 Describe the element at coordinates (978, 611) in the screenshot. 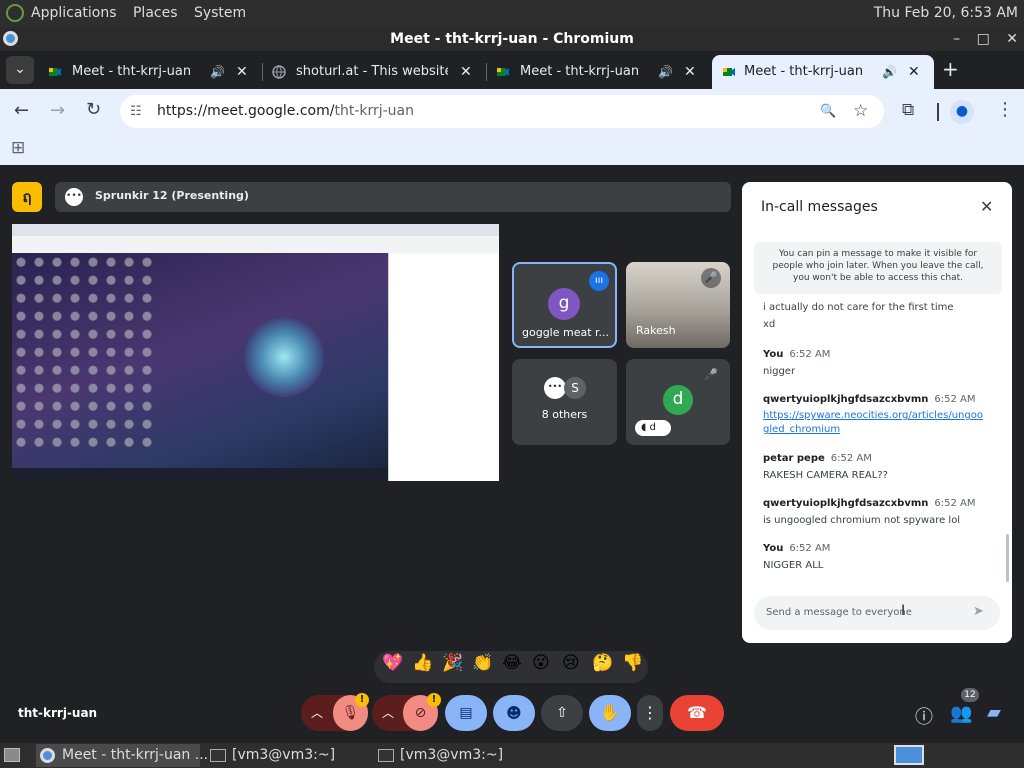

I see `send-button: ➤` at that location.